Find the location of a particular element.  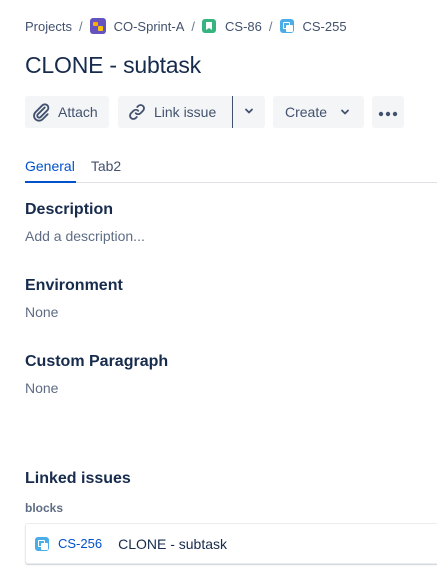

tab-tab2: Tab2 is located at coordinates (106, 169).